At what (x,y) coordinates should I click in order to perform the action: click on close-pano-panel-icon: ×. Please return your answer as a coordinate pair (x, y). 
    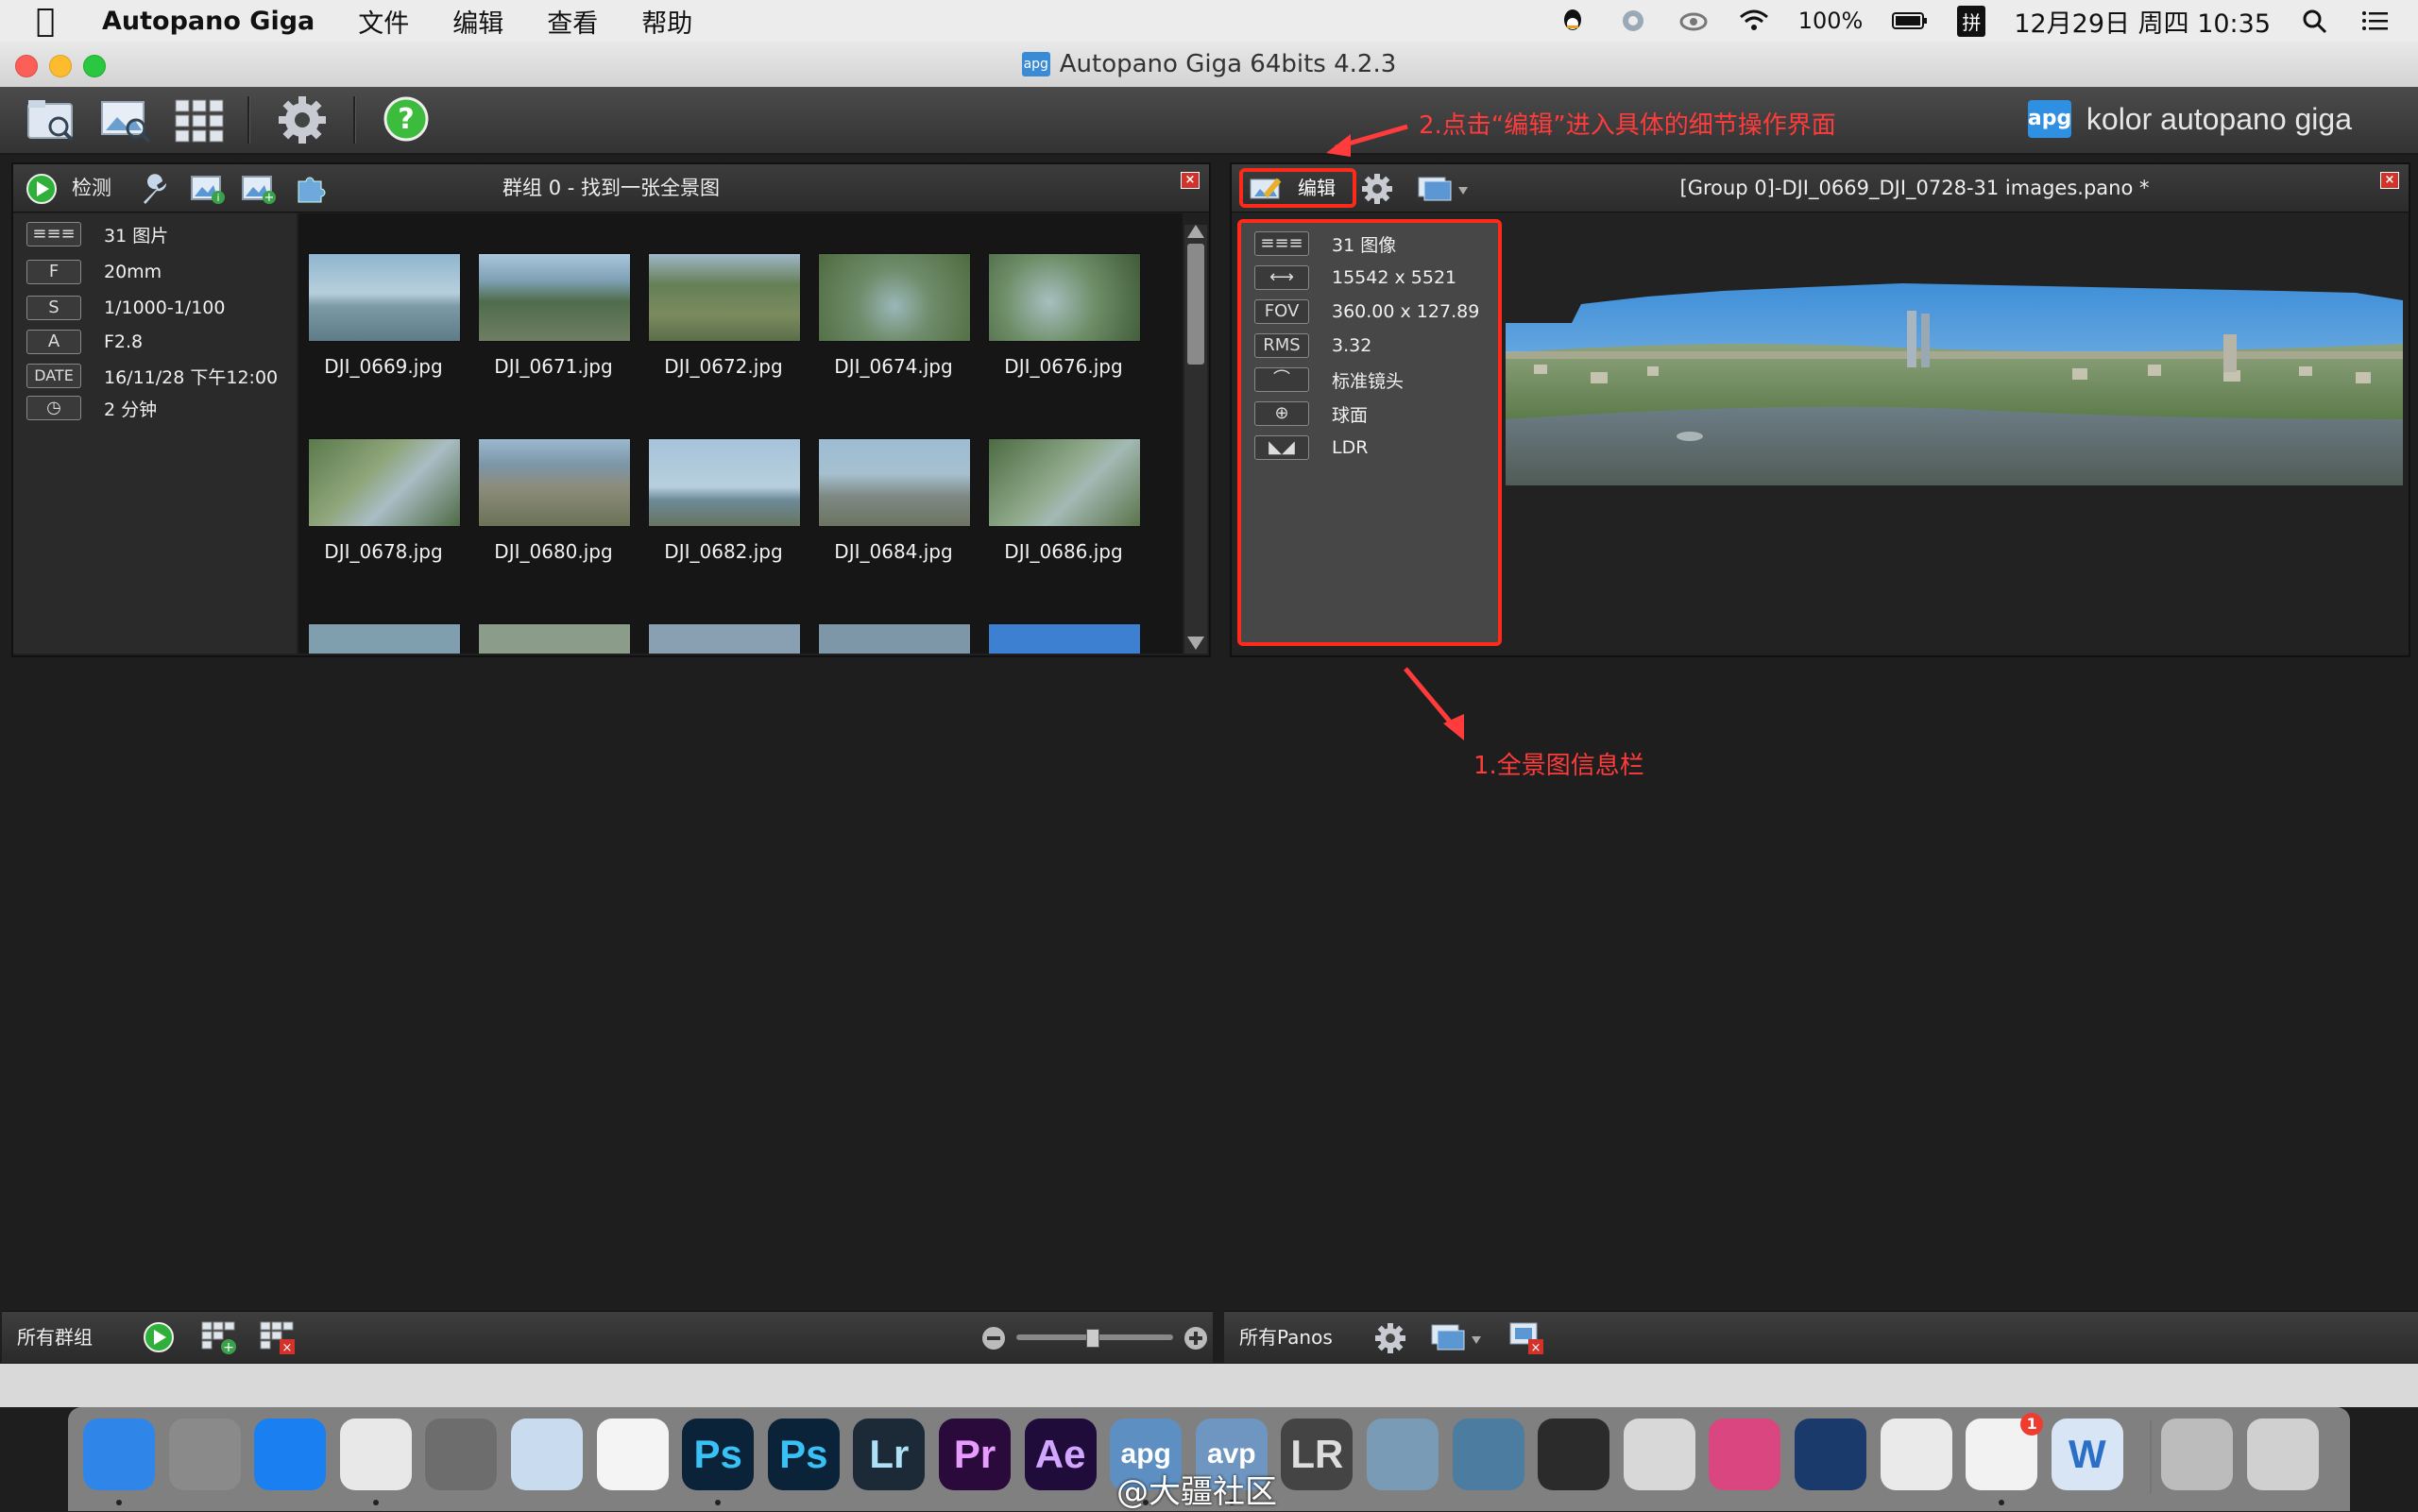
    Looking at the image, I should click on (2389, 180).